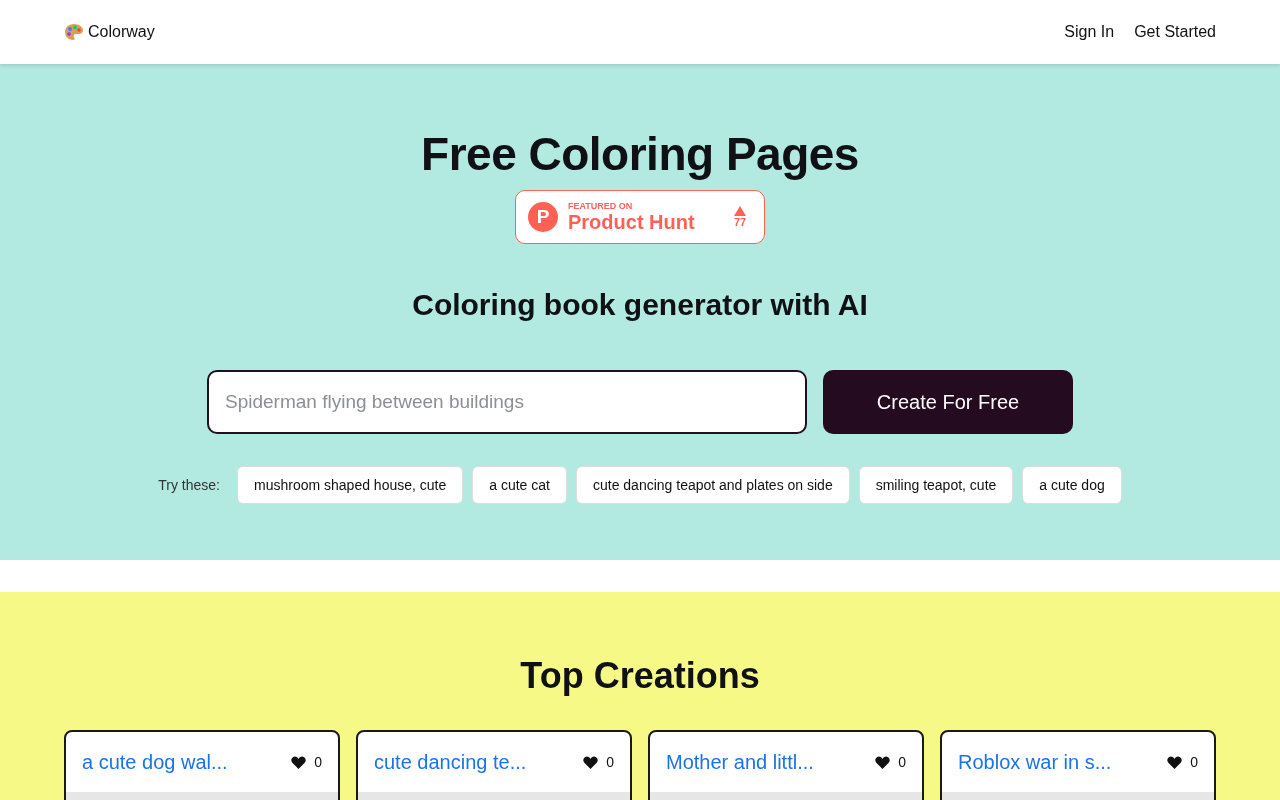 Image resolution: width=1280 pixels, height=800 pixels. What do you see at coordinates (1089, 32) in the screenshot?
I see `nav-link: Sign In` at bounding box center [1089, 32].